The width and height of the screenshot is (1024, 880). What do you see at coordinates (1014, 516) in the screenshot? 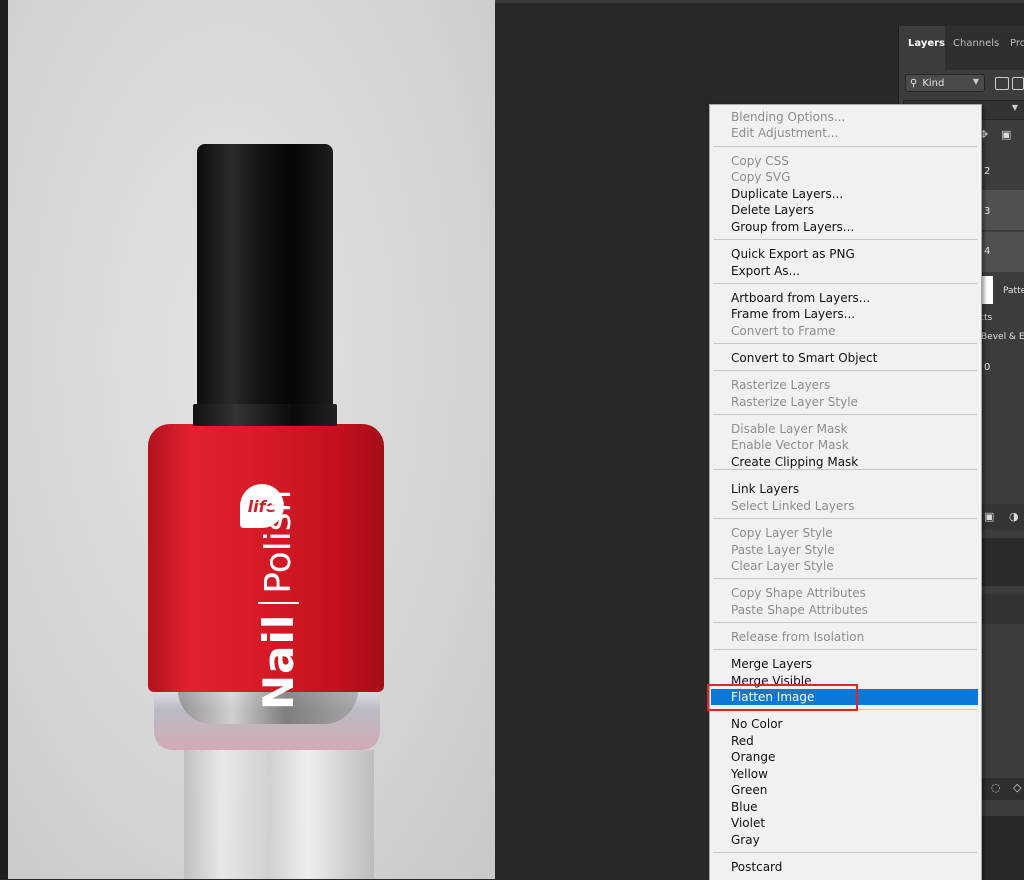
I see `adjustment-icon: ◑` at bounding box center [1014, 516].